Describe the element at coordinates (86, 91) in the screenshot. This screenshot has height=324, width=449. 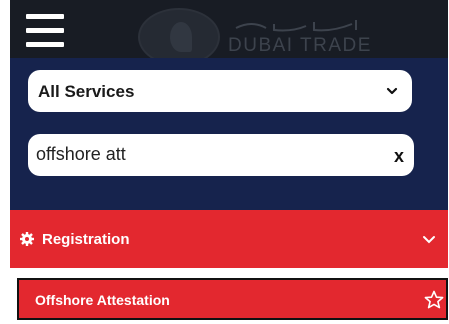
I see `service-select-value: All Services` at that location.